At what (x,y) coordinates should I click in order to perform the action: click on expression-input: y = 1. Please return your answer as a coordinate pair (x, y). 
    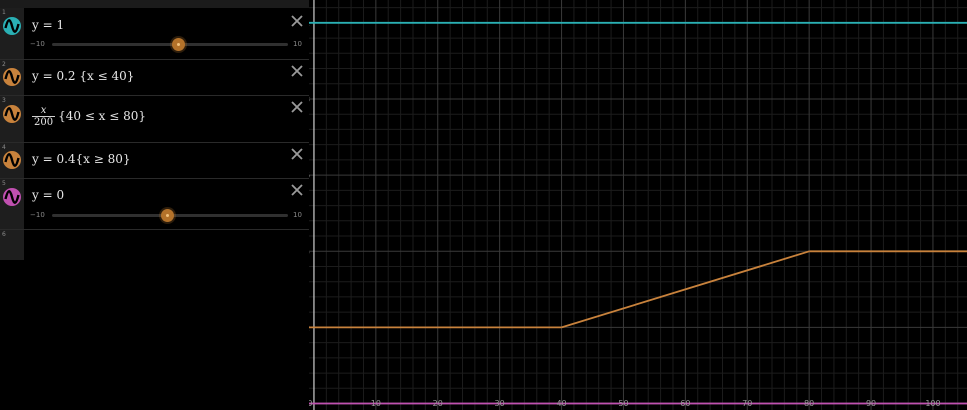
    Looking at the image, I should click on (48, 25).